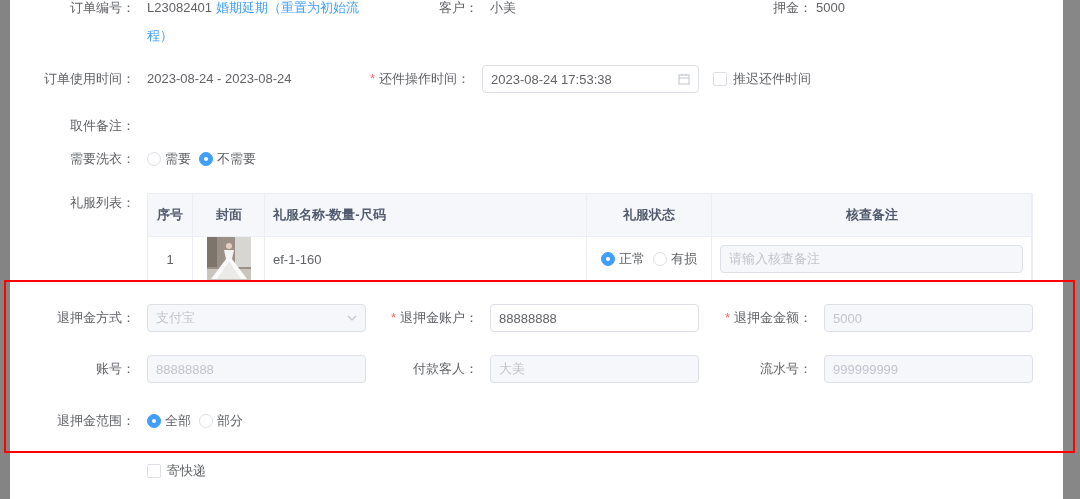 Image resolution: width=1080 pixels, height=499 pixels. Describe the element at coordinates (89, 79) in the screenshot. I see `field-label: 订单使用时间：` at that location.